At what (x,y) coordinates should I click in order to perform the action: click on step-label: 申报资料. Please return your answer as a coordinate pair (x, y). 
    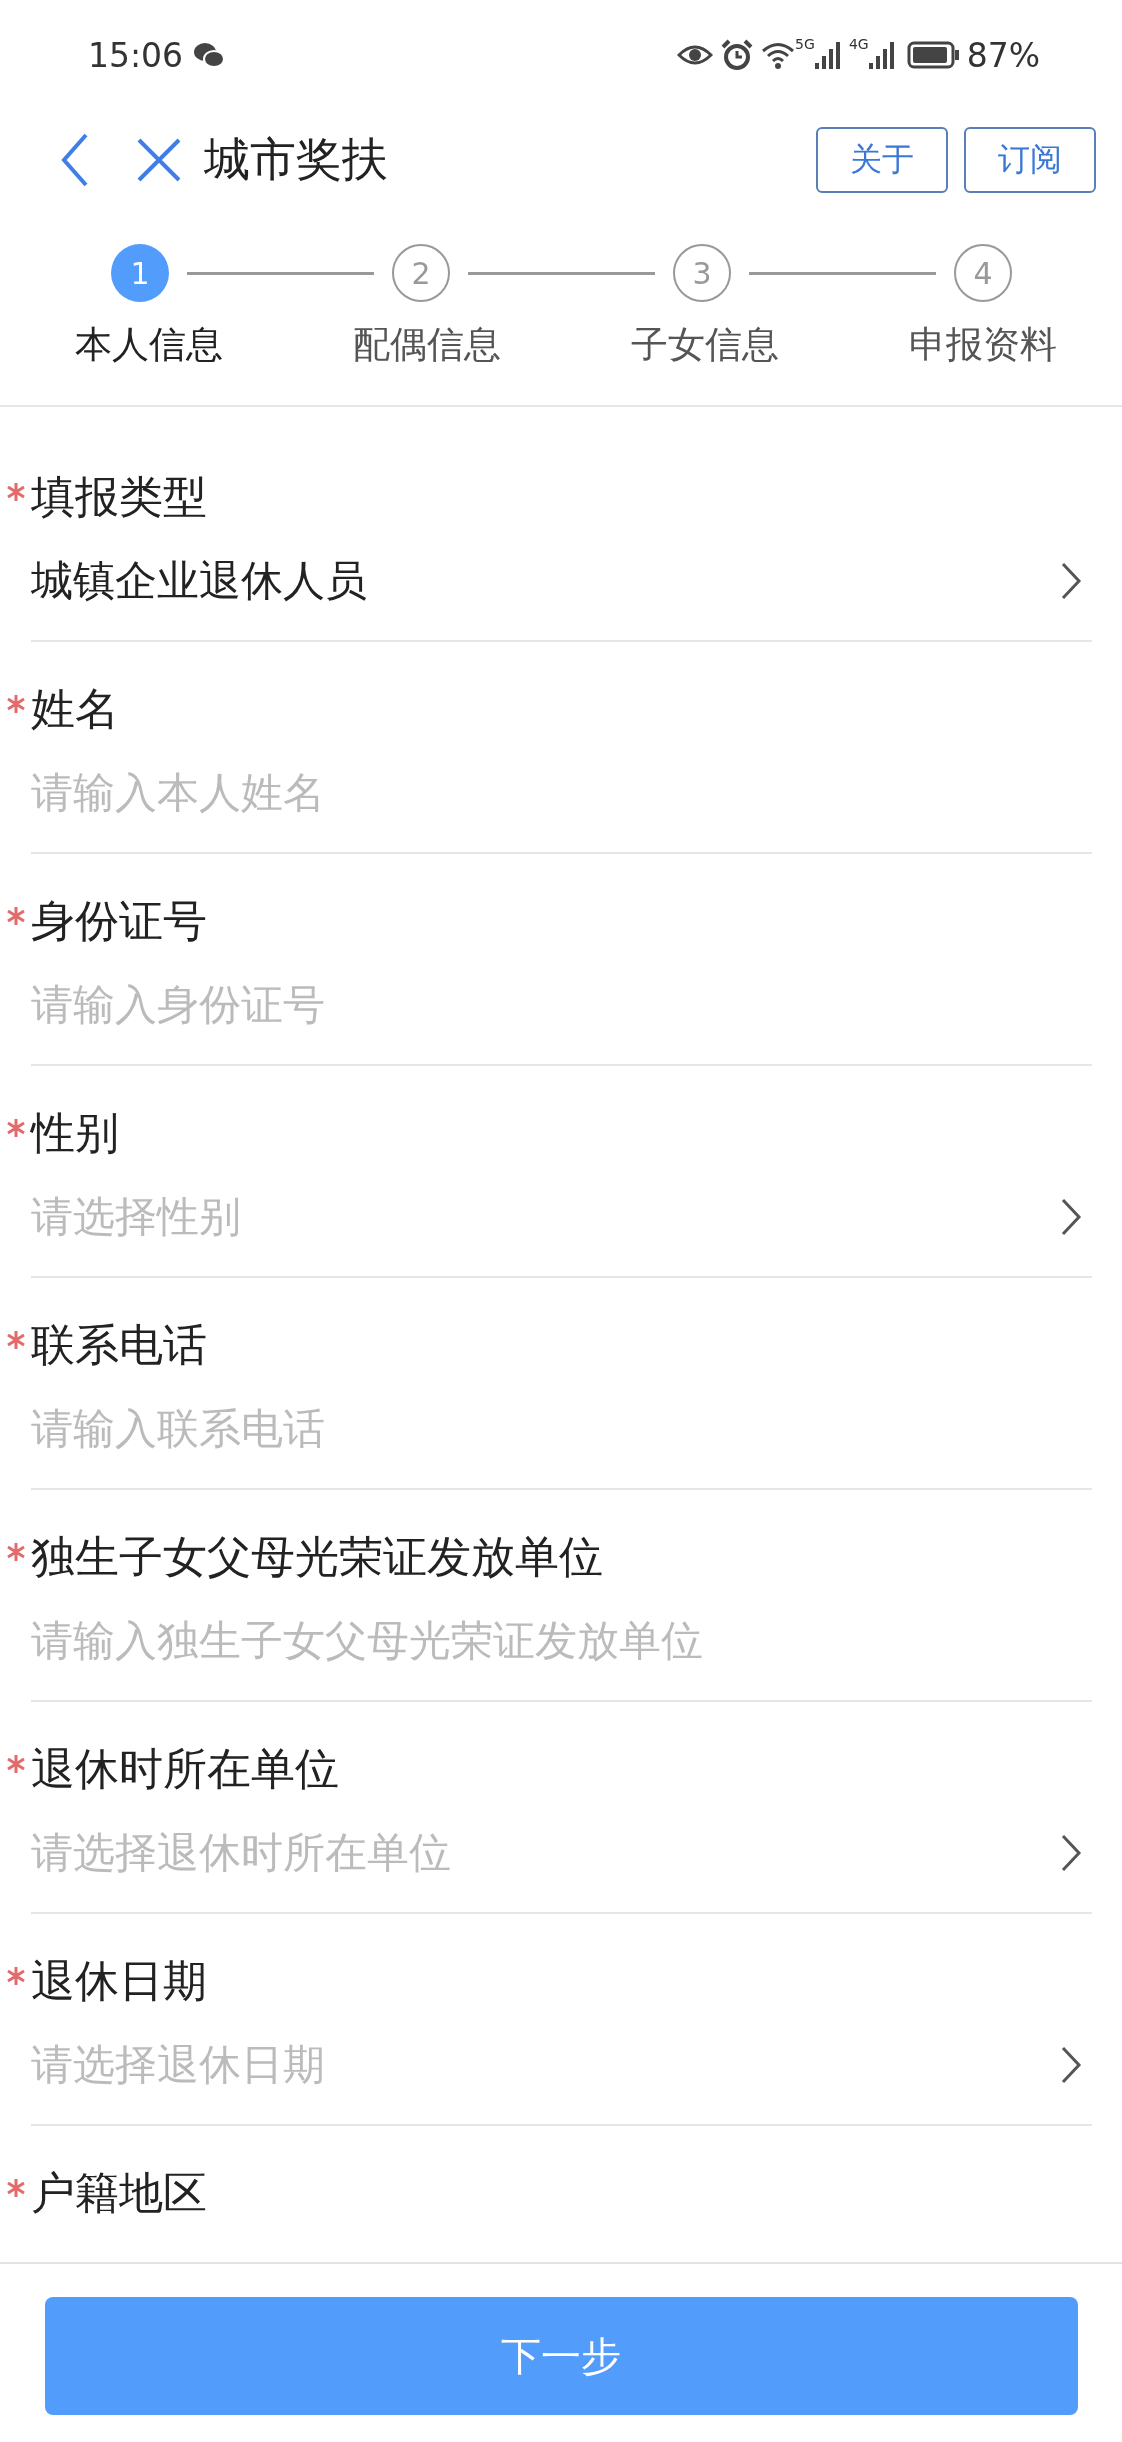
    Looking at the image, I should click on (983, 345).